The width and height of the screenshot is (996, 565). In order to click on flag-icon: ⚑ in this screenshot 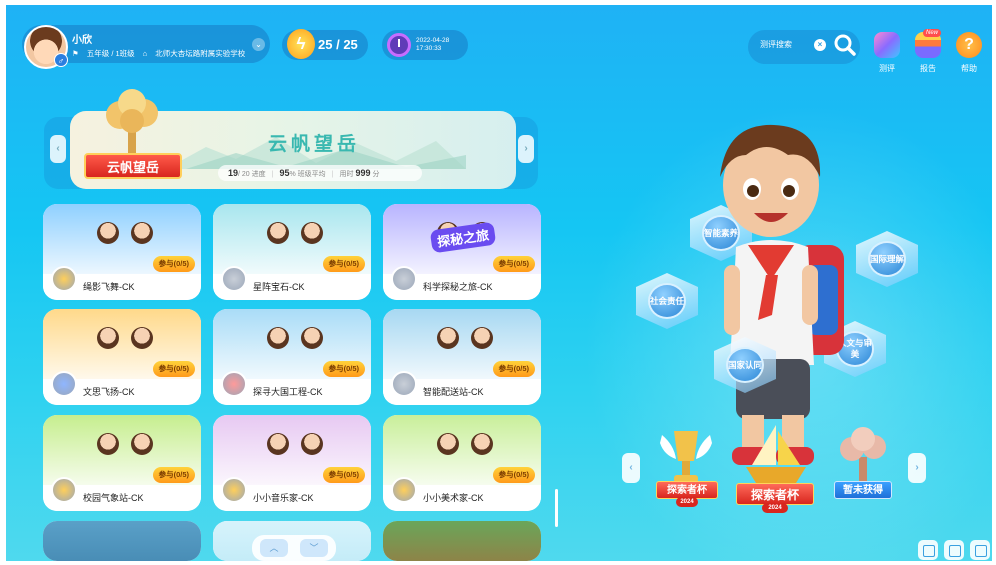, I will do `click(75, 53)`.